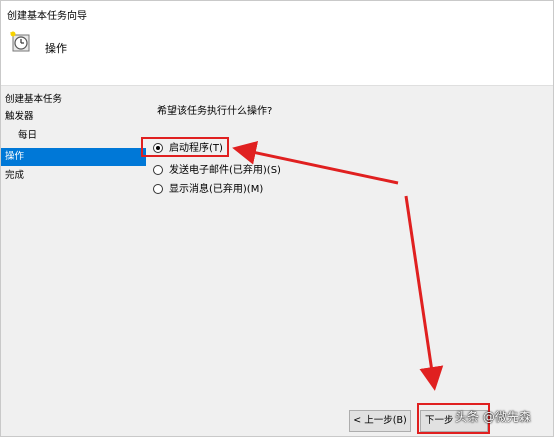  I want to click on arrow-to-next-button, so click(424, 293).